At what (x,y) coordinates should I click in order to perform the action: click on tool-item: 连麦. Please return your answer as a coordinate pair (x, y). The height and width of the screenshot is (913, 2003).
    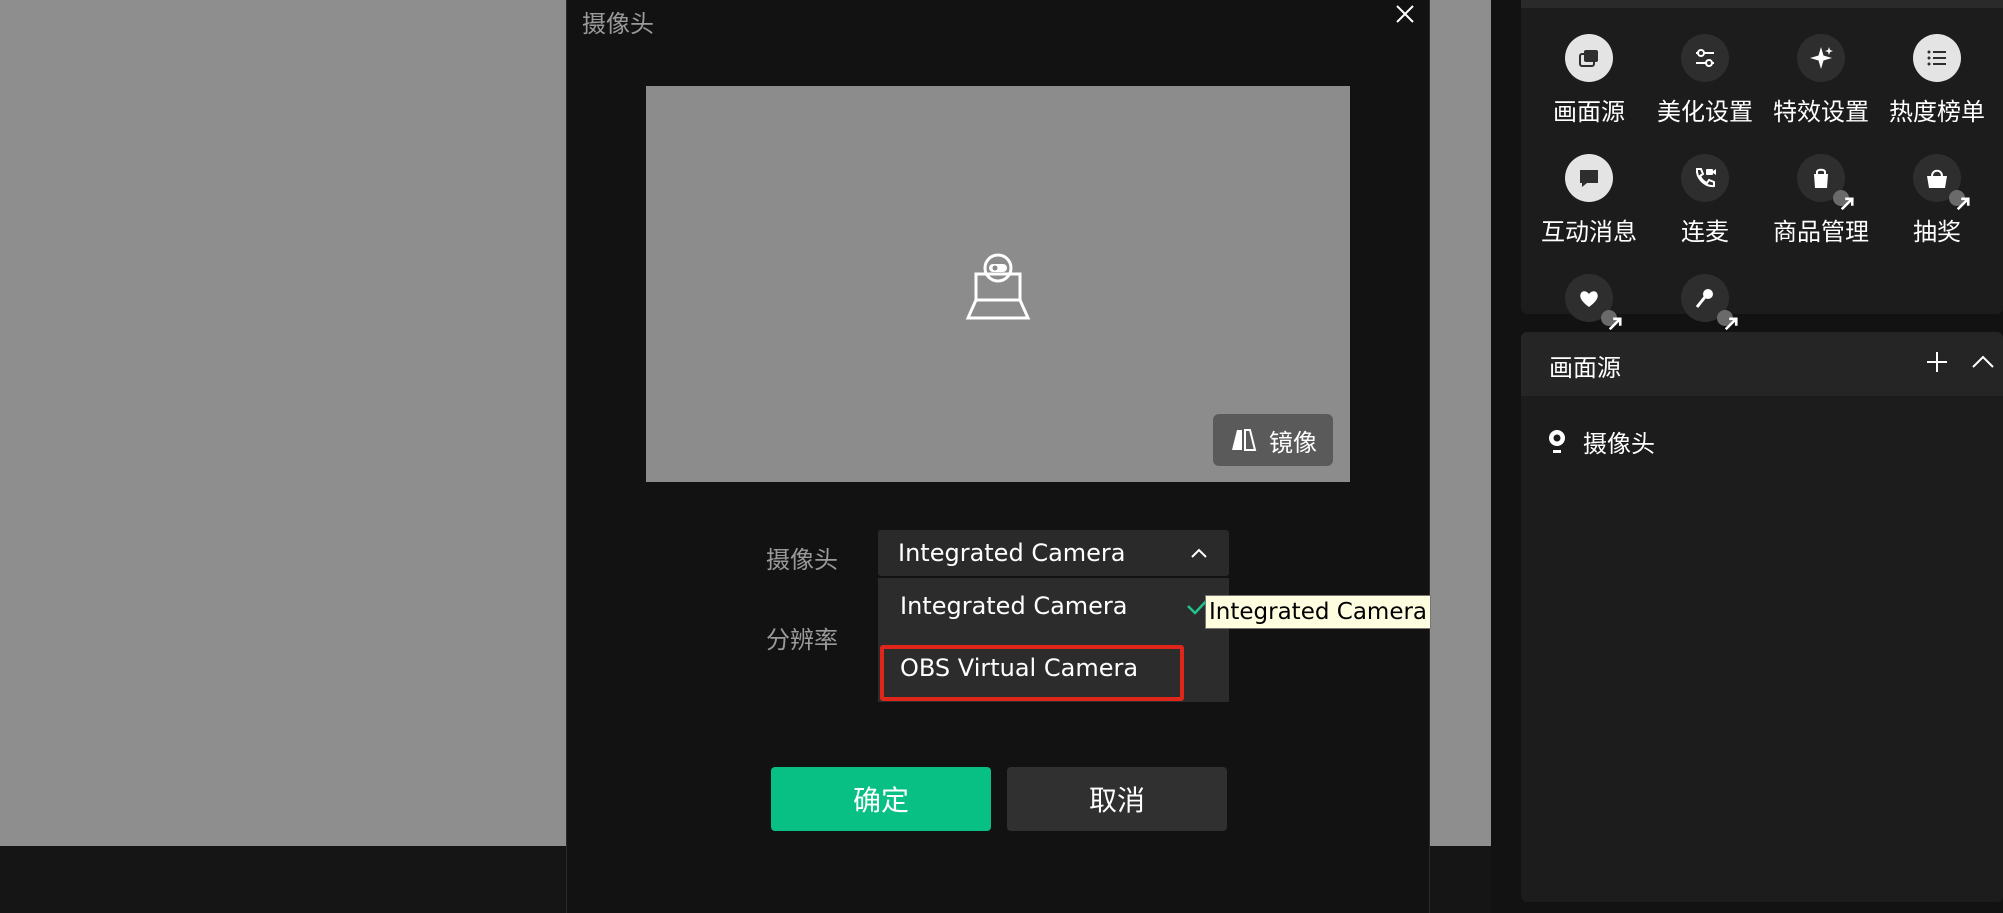
    Looking at the image, I should click on (1705, 200).